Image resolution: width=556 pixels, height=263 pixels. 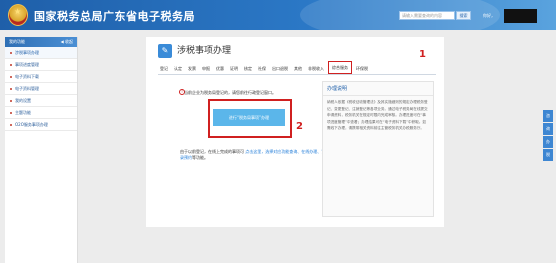 I want to click on sidebar-collapse-button: ◀ 收起, so click(x=67, y=42).